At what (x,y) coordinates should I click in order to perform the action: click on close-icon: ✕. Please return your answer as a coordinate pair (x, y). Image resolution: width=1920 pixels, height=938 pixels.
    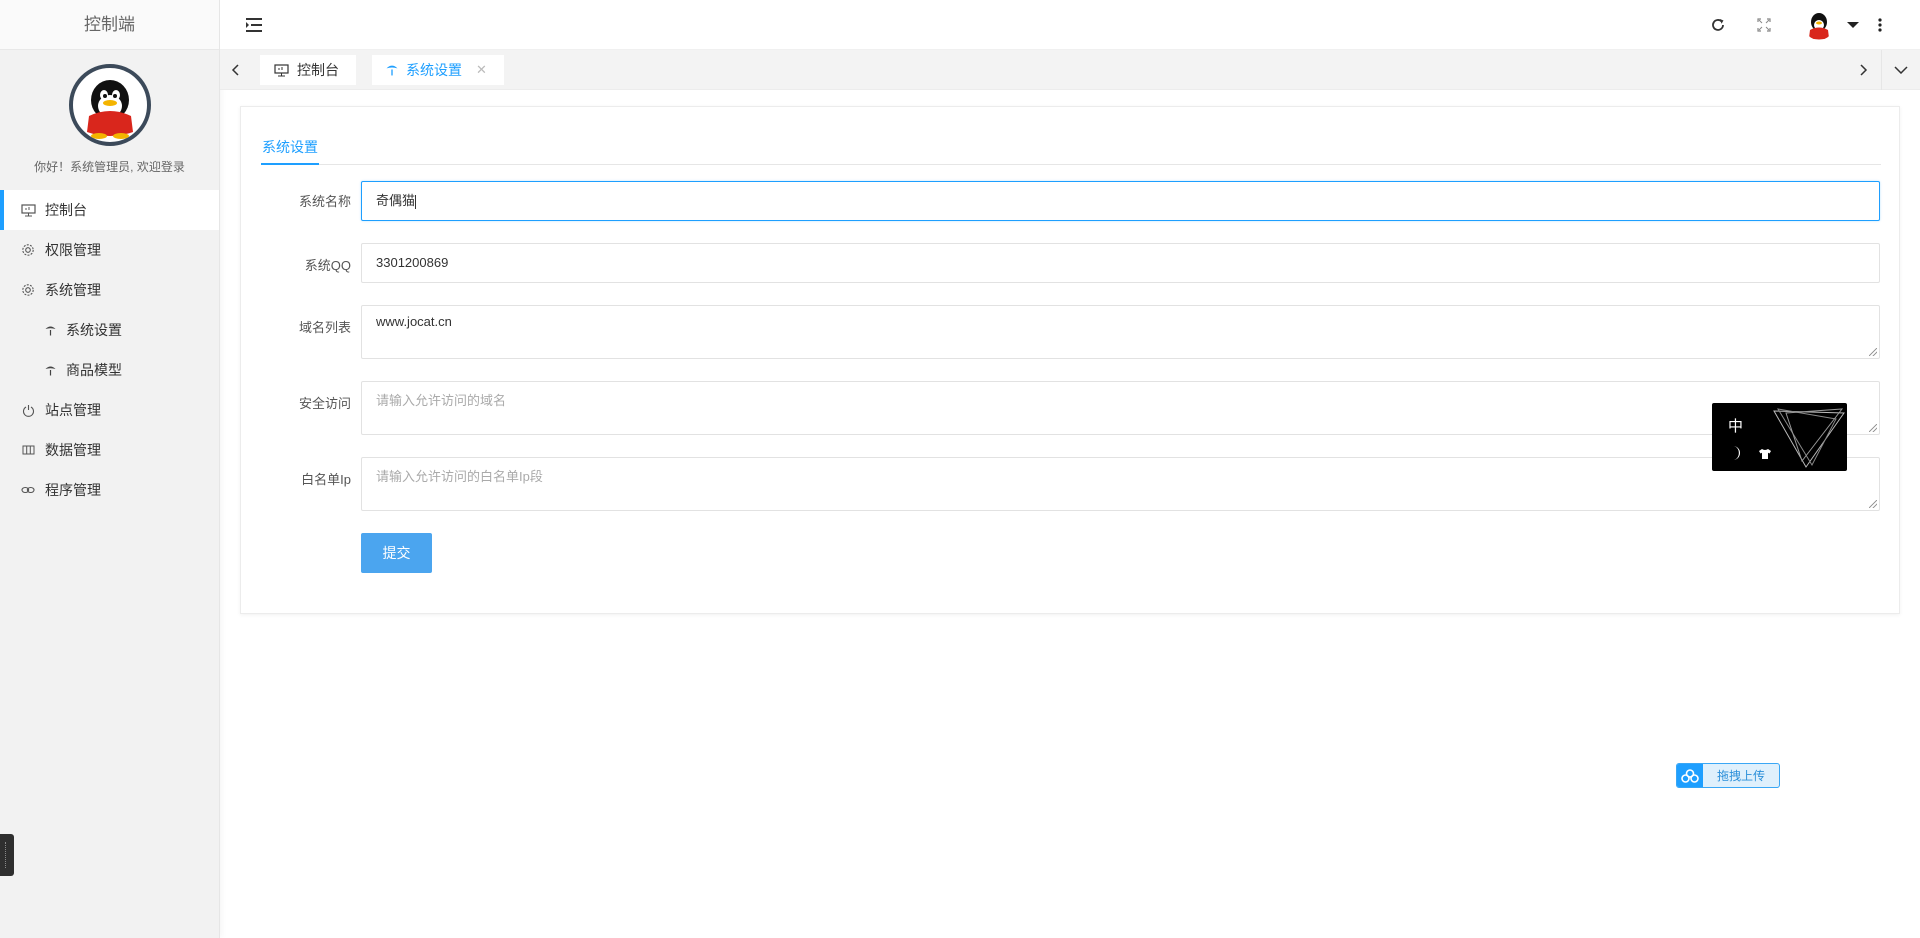
    Looking at the image, I should click on (481, 70).